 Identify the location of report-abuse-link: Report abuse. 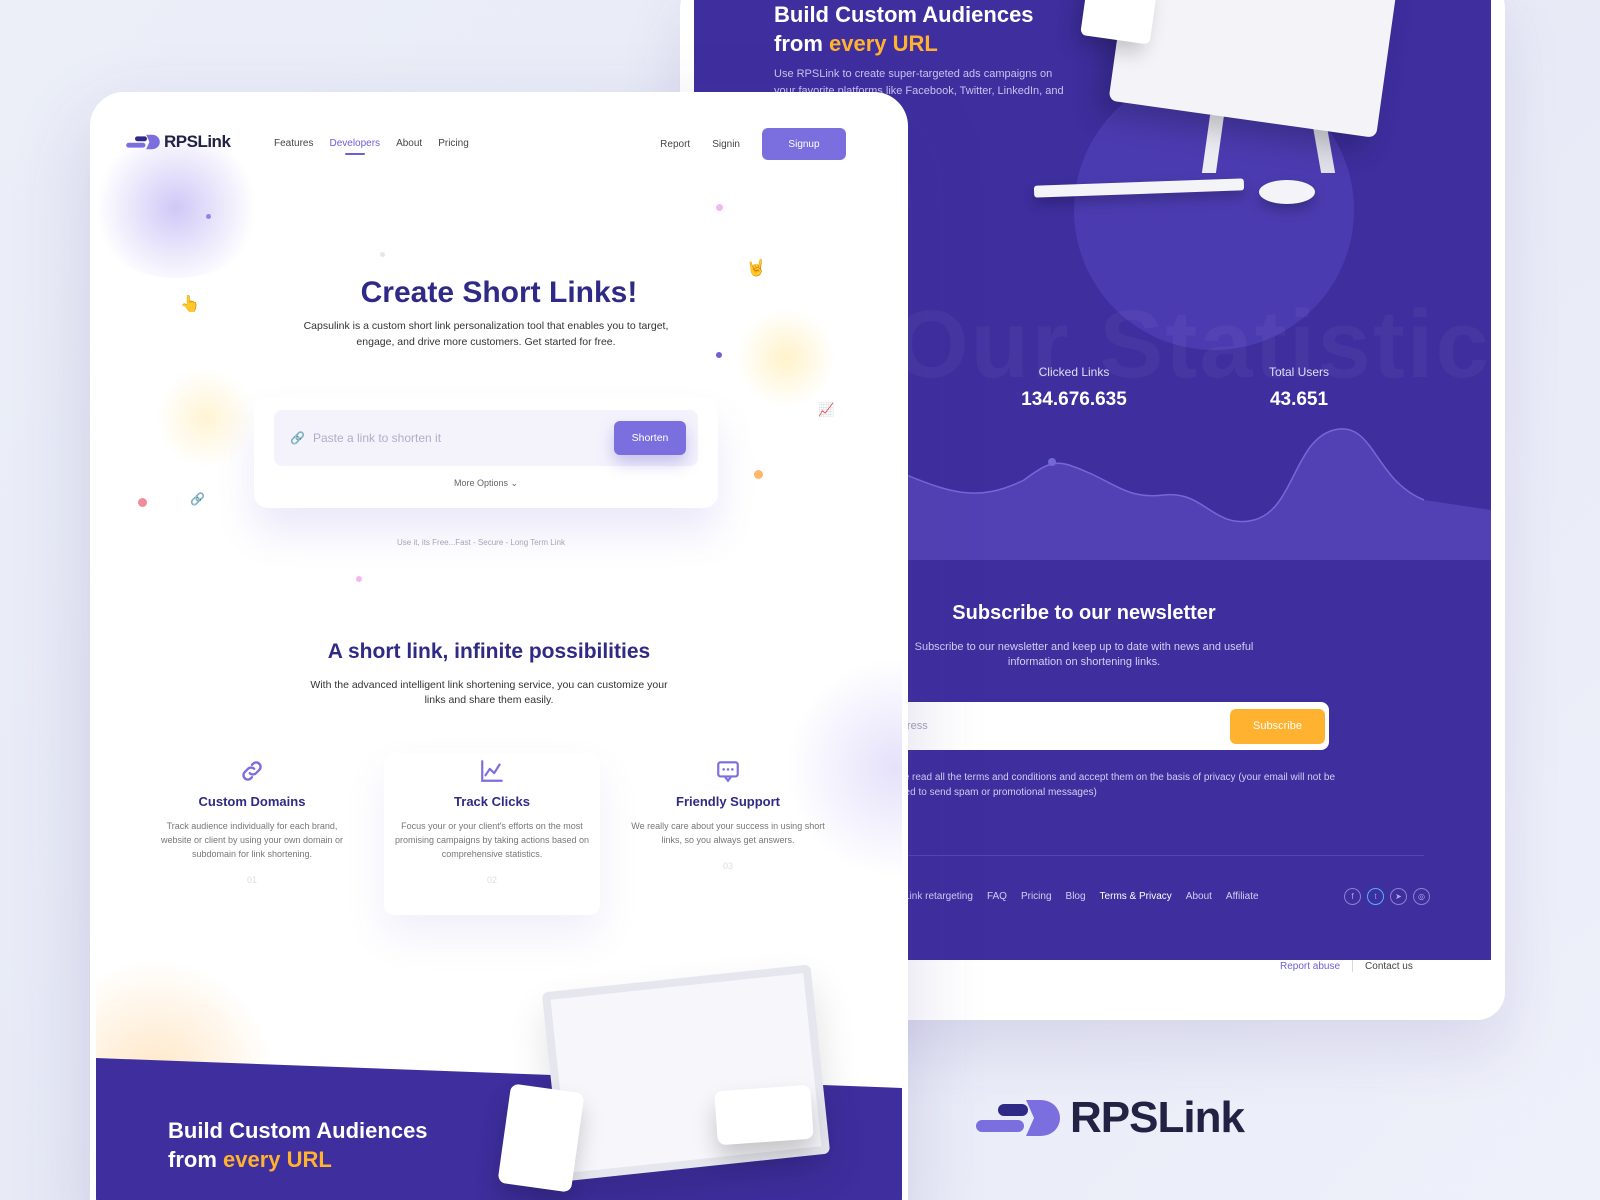
(1310, 966).